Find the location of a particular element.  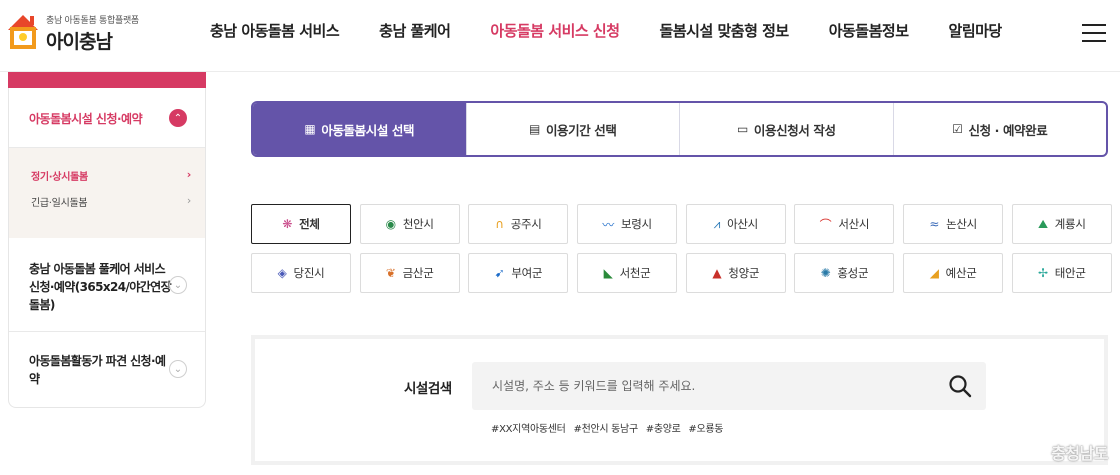

region-label: 태안군 is located at coordinates (1070, 273).